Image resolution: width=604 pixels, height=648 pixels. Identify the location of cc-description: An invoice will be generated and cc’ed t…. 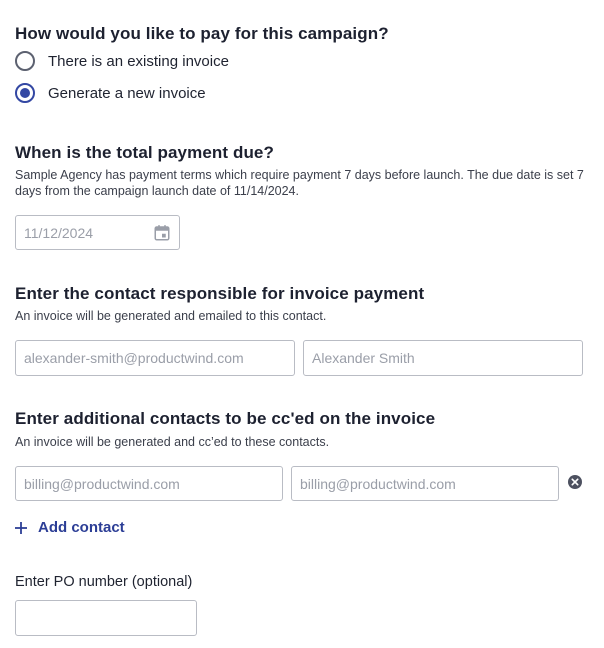
(172, 442).